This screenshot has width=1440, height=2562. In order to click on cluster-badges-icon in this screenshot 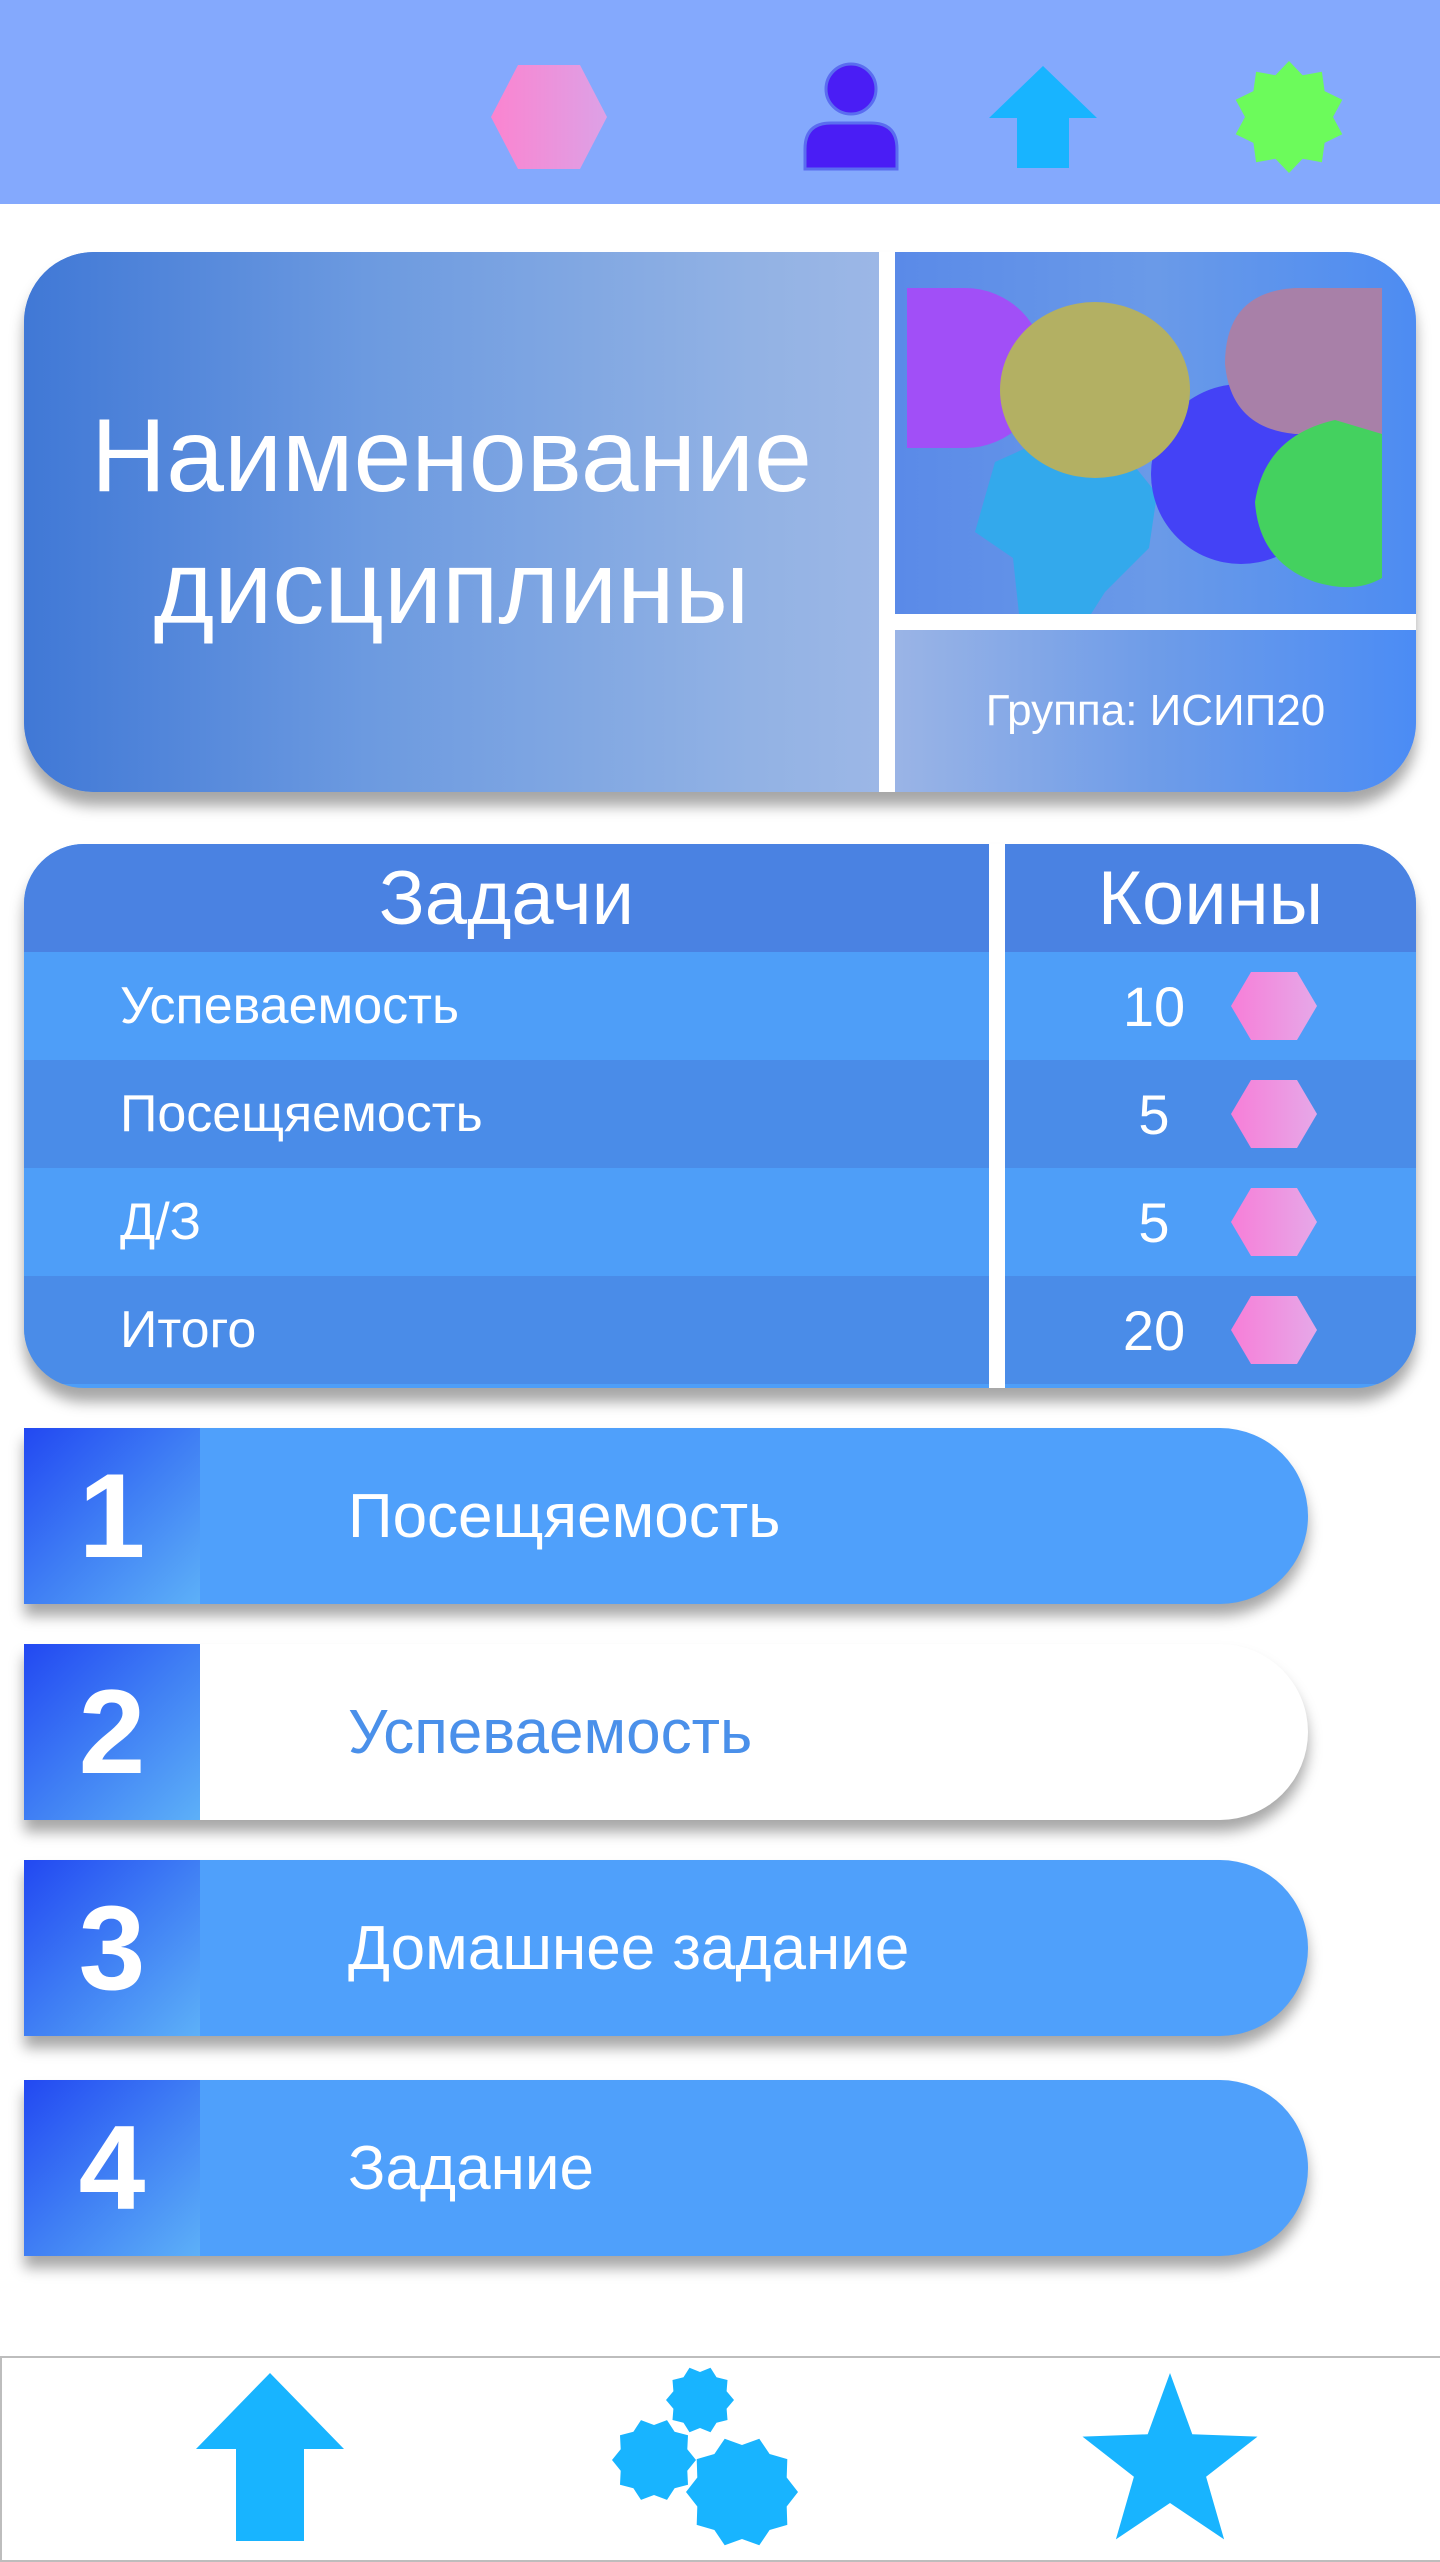, I will do `click(710, 2457)`.